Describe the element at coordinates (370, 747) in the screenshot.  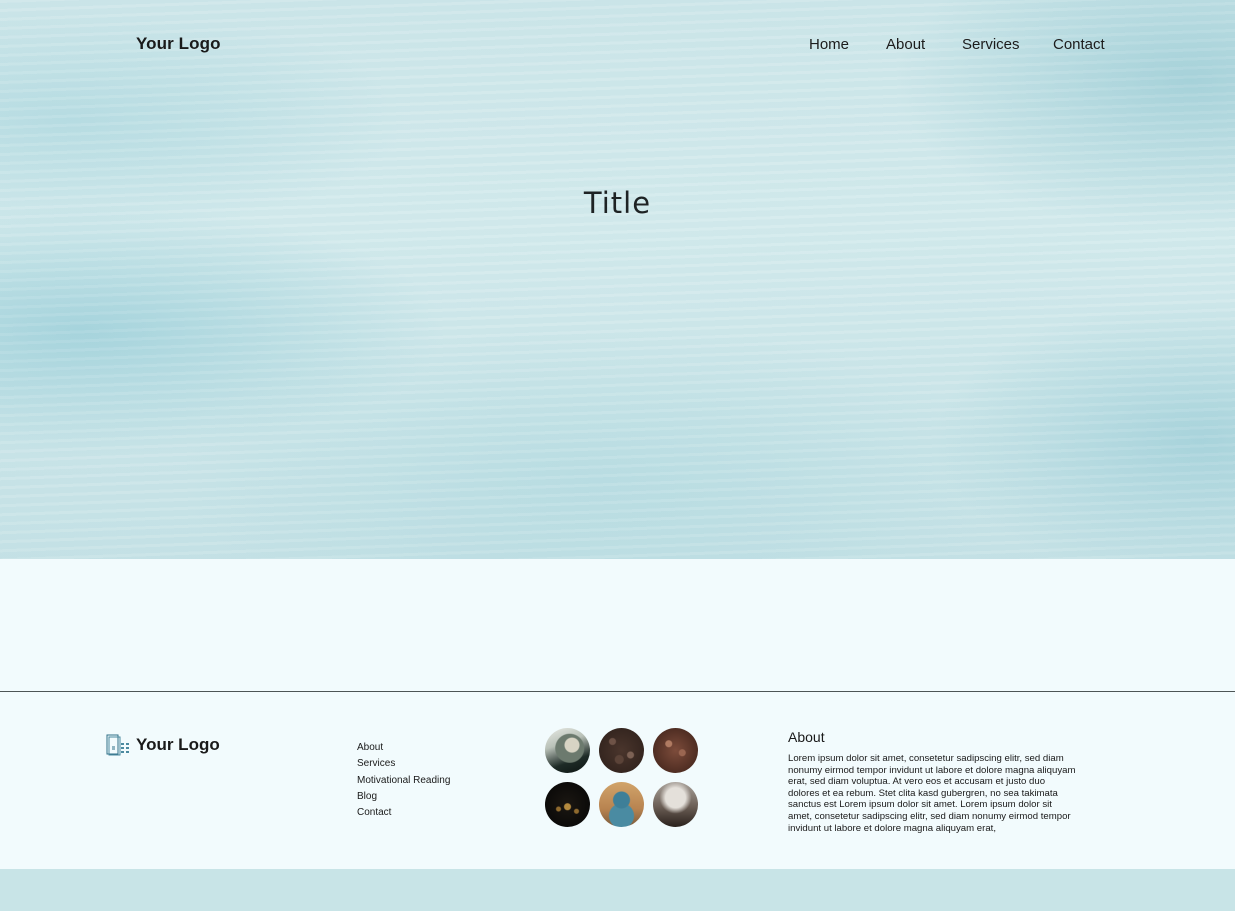
I see `footer-link-about: About` at that location.